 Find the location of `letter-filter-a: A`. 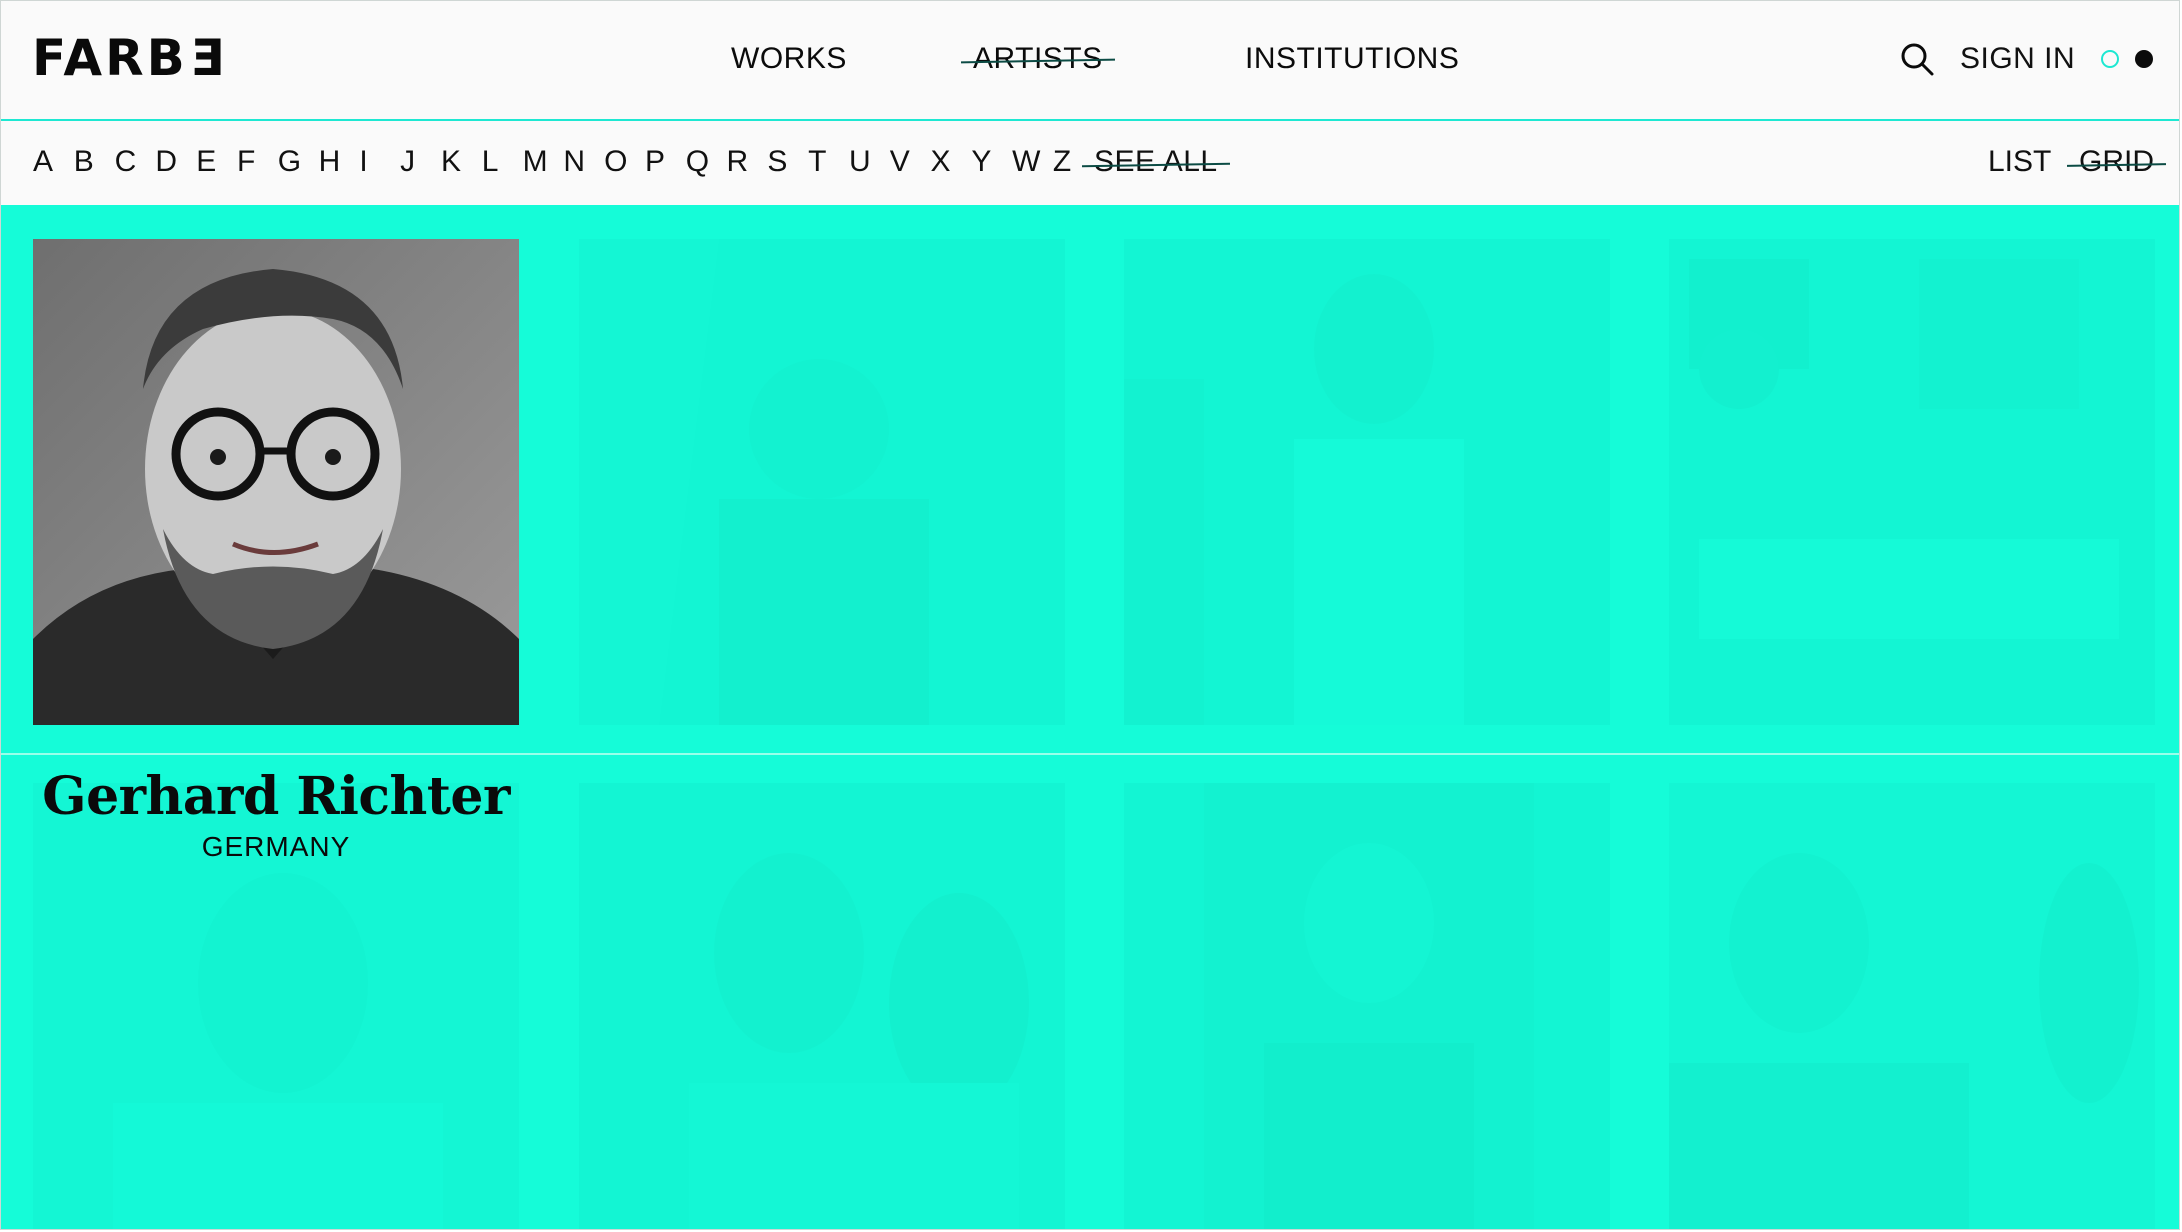

letter-filter-a: A is located at coordinates (53, 162).